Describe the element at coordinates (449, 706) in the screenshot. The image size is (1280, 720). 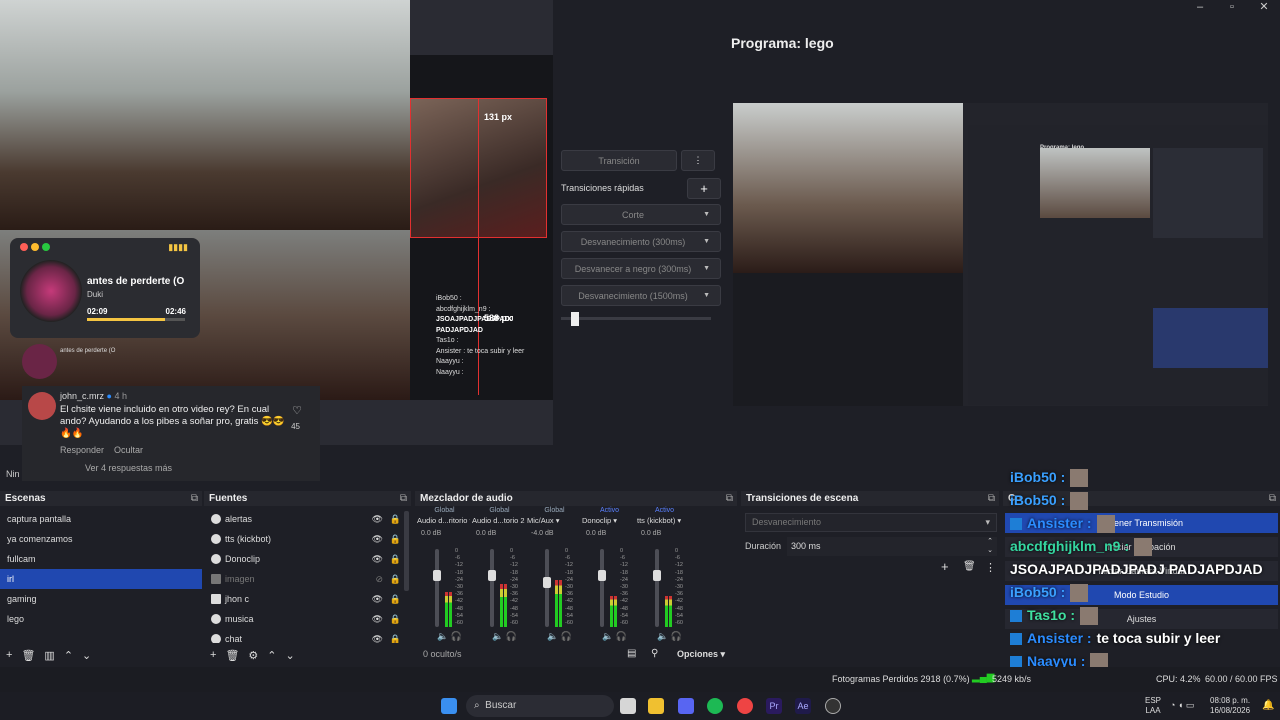
I see `windows-start-icon` at that location.